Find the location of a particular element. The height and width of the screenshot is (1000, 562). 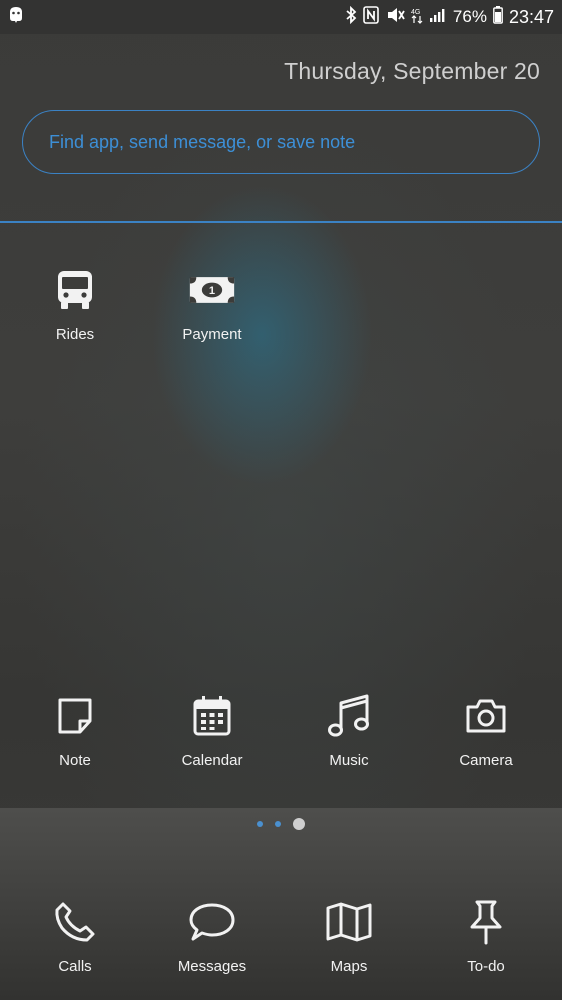

app-label: Messages is located at coordinates (212, 966).